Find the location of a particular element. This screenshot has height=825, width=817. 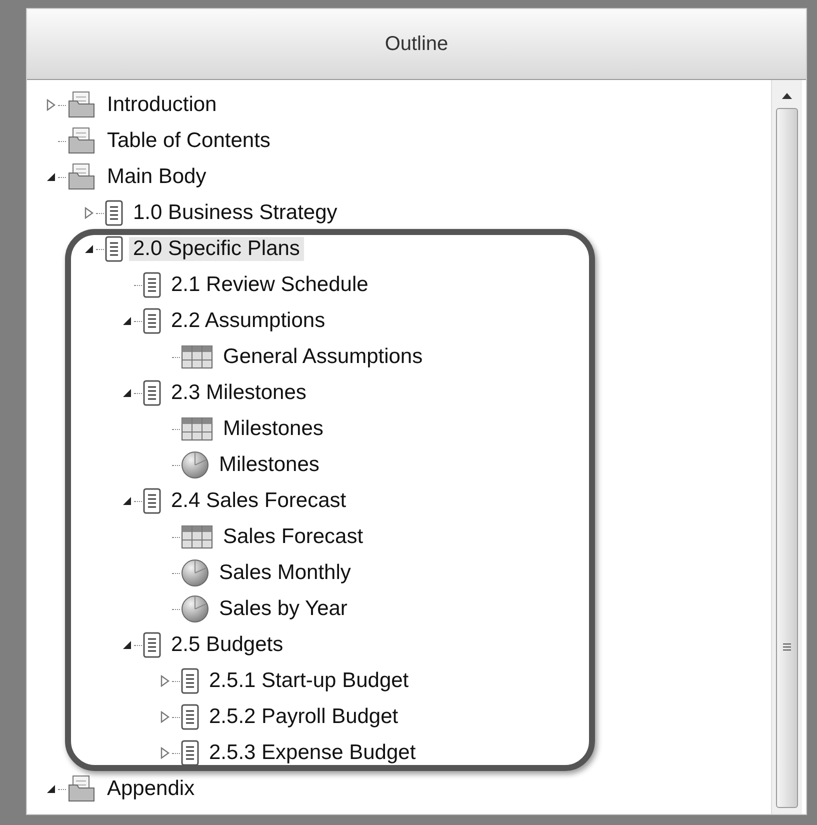

tree-item: Sales Forecast is located at coordinates (293, 537).